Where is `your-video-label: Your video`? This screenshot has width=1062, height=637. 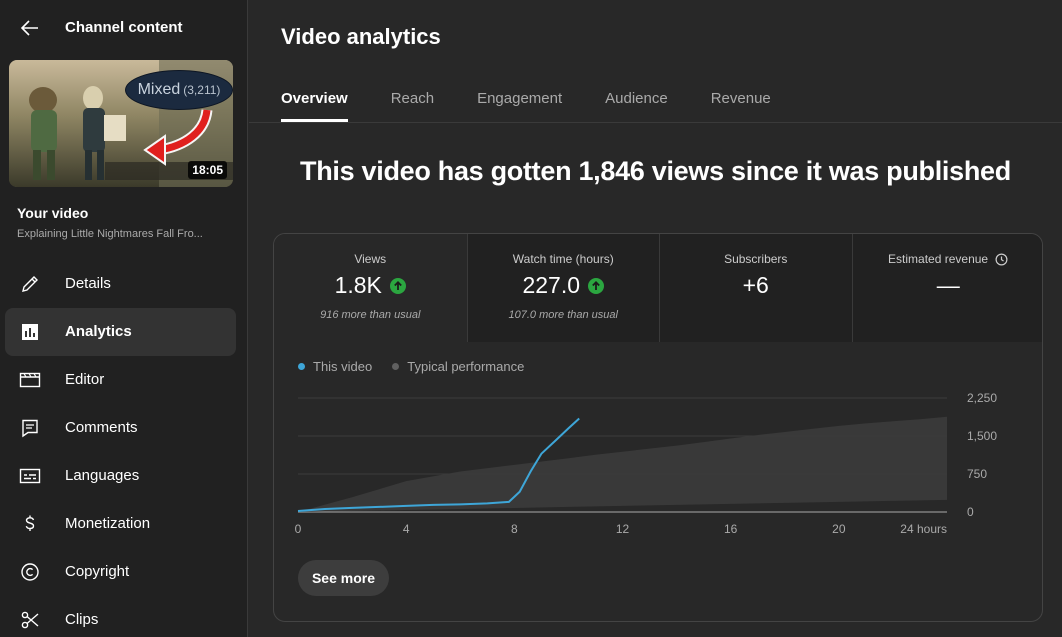
your-video-label: Your video is located at coordinates (53, 213).